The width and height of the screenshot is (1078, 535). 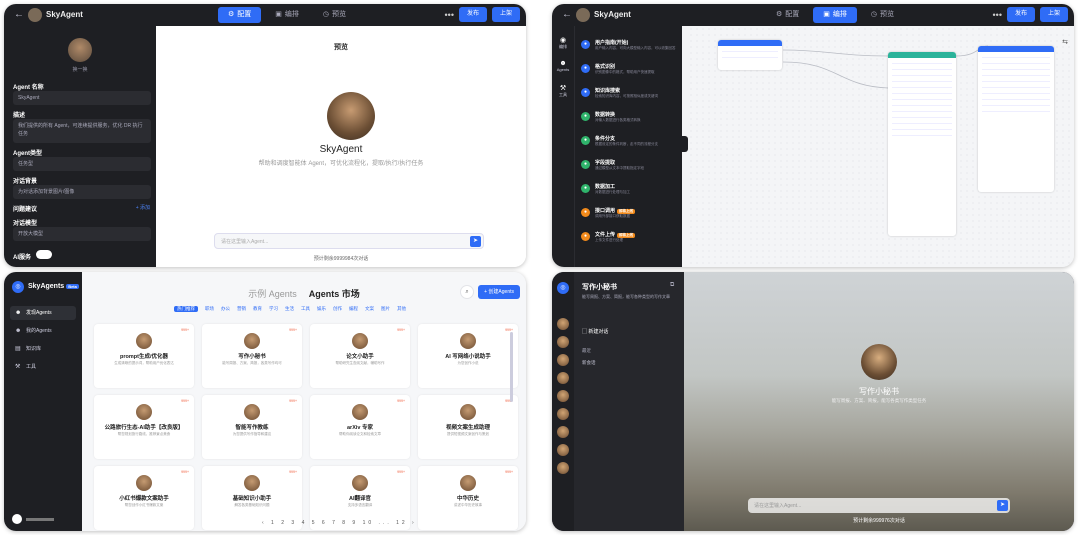 What do you see at coordinates (334, 294) in the screenshot?
I see `tab-market: Agents 市场` at bounding box center [334, 294].